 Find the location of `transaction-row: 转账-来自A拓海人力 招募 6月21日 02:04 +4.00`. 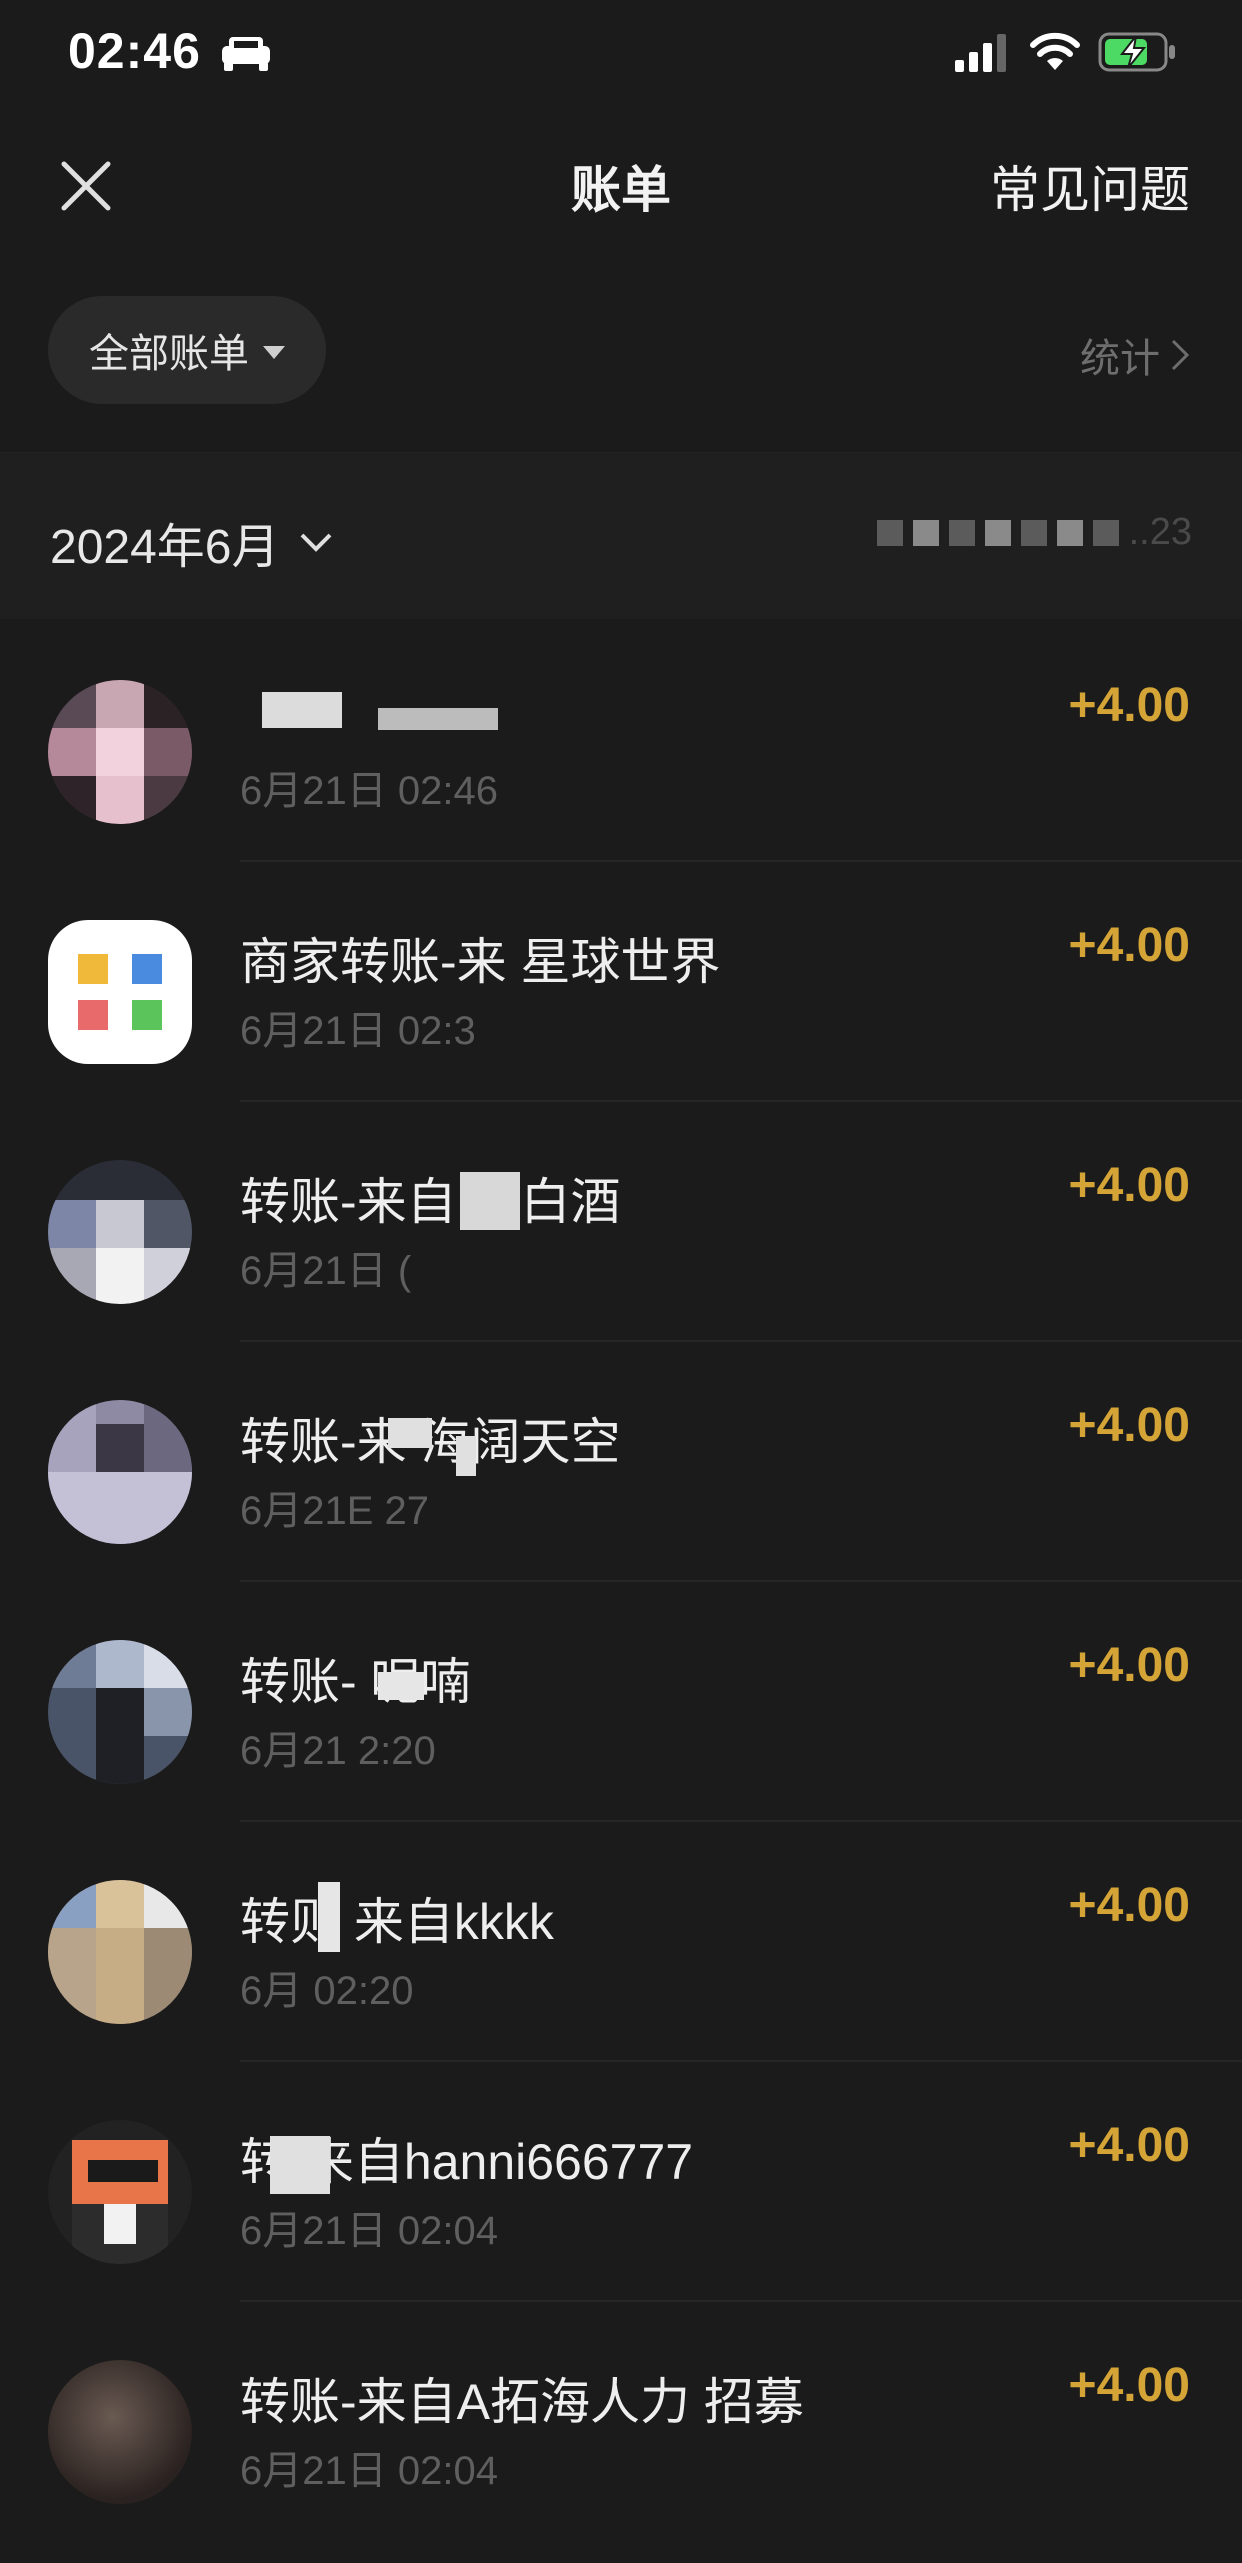

transaction-row: 转账-来自A拓海人力 招募 6月21日 02:04 +4.00 is located at coordinates (621, 2420).